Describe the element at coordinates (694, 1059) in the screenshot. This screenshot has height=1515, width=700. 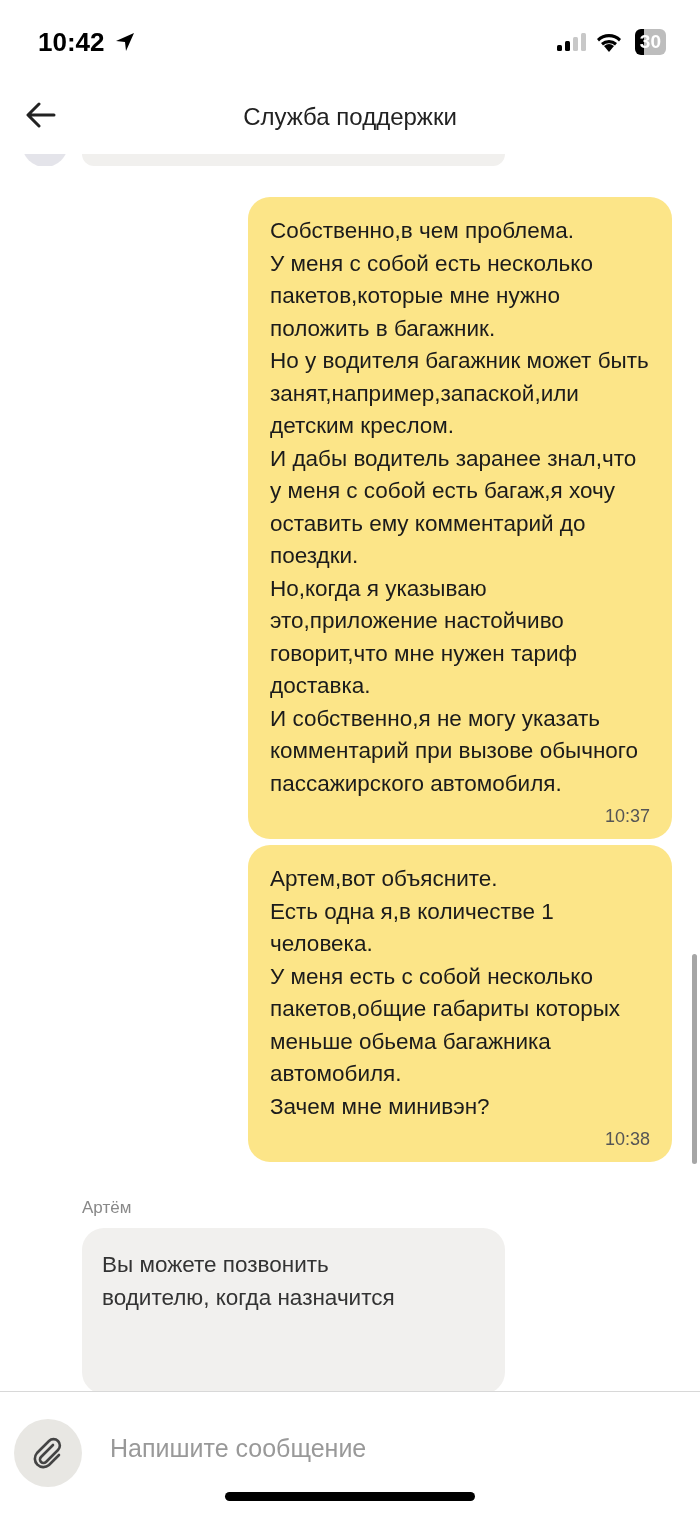
I see `scrollbar` at that location.